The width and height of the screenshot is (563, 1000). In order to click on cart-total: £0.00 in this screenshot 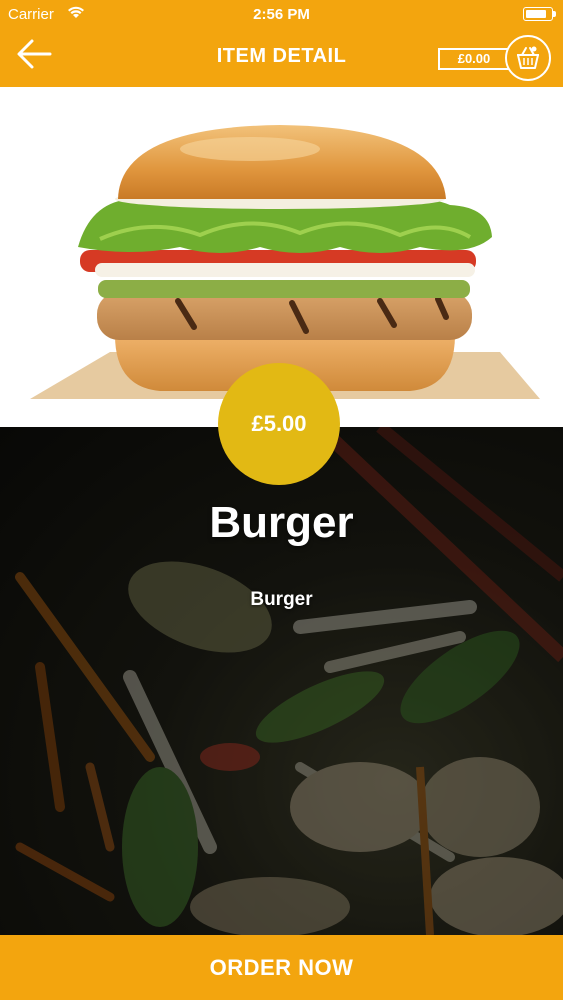, I will do `click(474, 59)`.